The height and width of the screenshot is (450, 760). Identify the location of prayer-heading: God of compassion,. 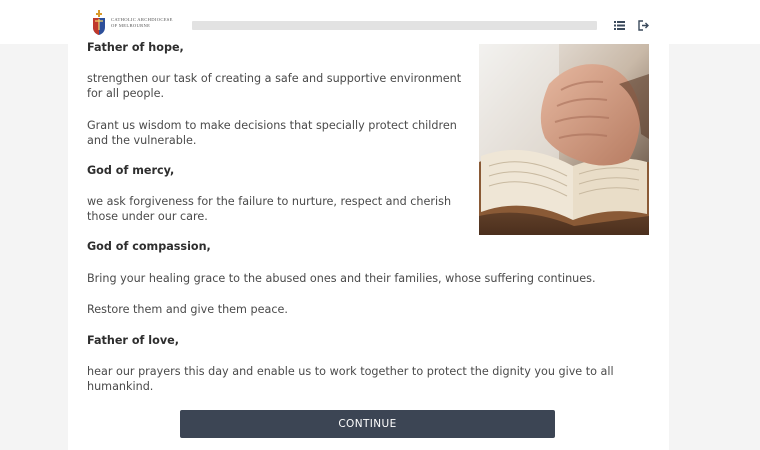
(149, 246).